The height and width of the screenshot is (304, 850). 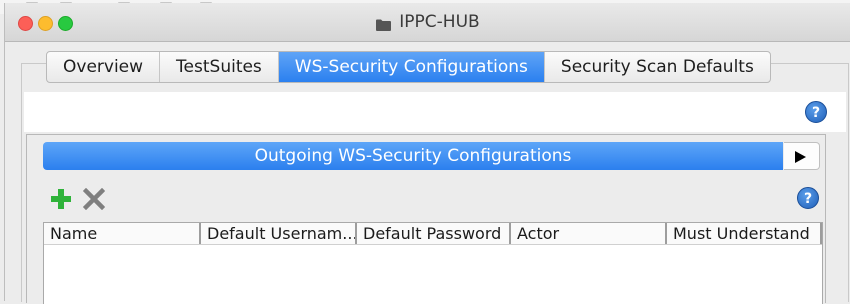 I want to click on play-arrow-icon, so click(x=800, y=157).